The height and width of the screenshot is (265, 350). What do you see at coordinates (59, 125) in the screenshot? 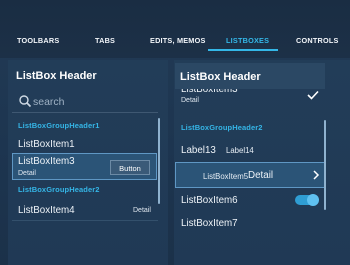
I see `group-header-1: ListBoxGroupHeader1` at bounding box center [59, 125].